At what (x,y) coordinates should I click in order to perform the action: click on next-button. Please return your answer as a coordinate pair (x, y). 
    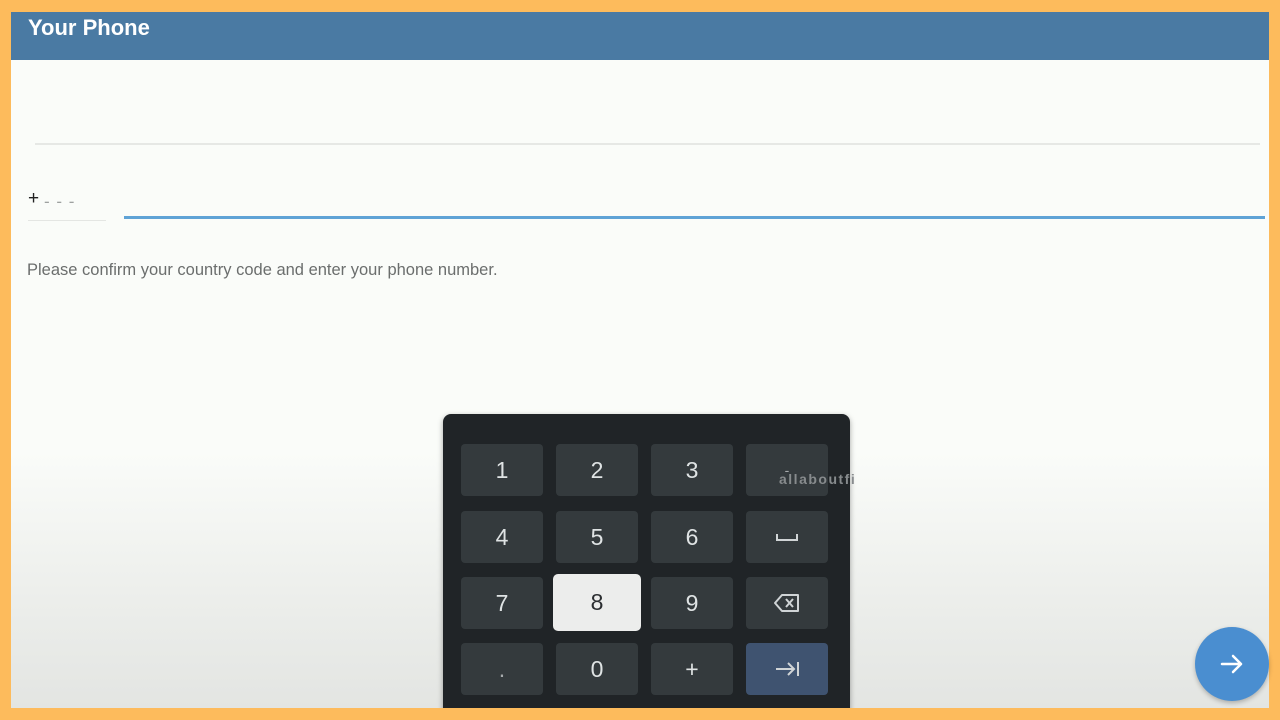
    Looking at the image, I should click on (1232, 664).